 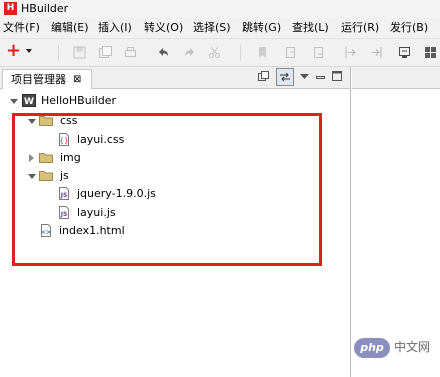 I want to click on menu-insert: 插入(I), so click(x=115, y=27).